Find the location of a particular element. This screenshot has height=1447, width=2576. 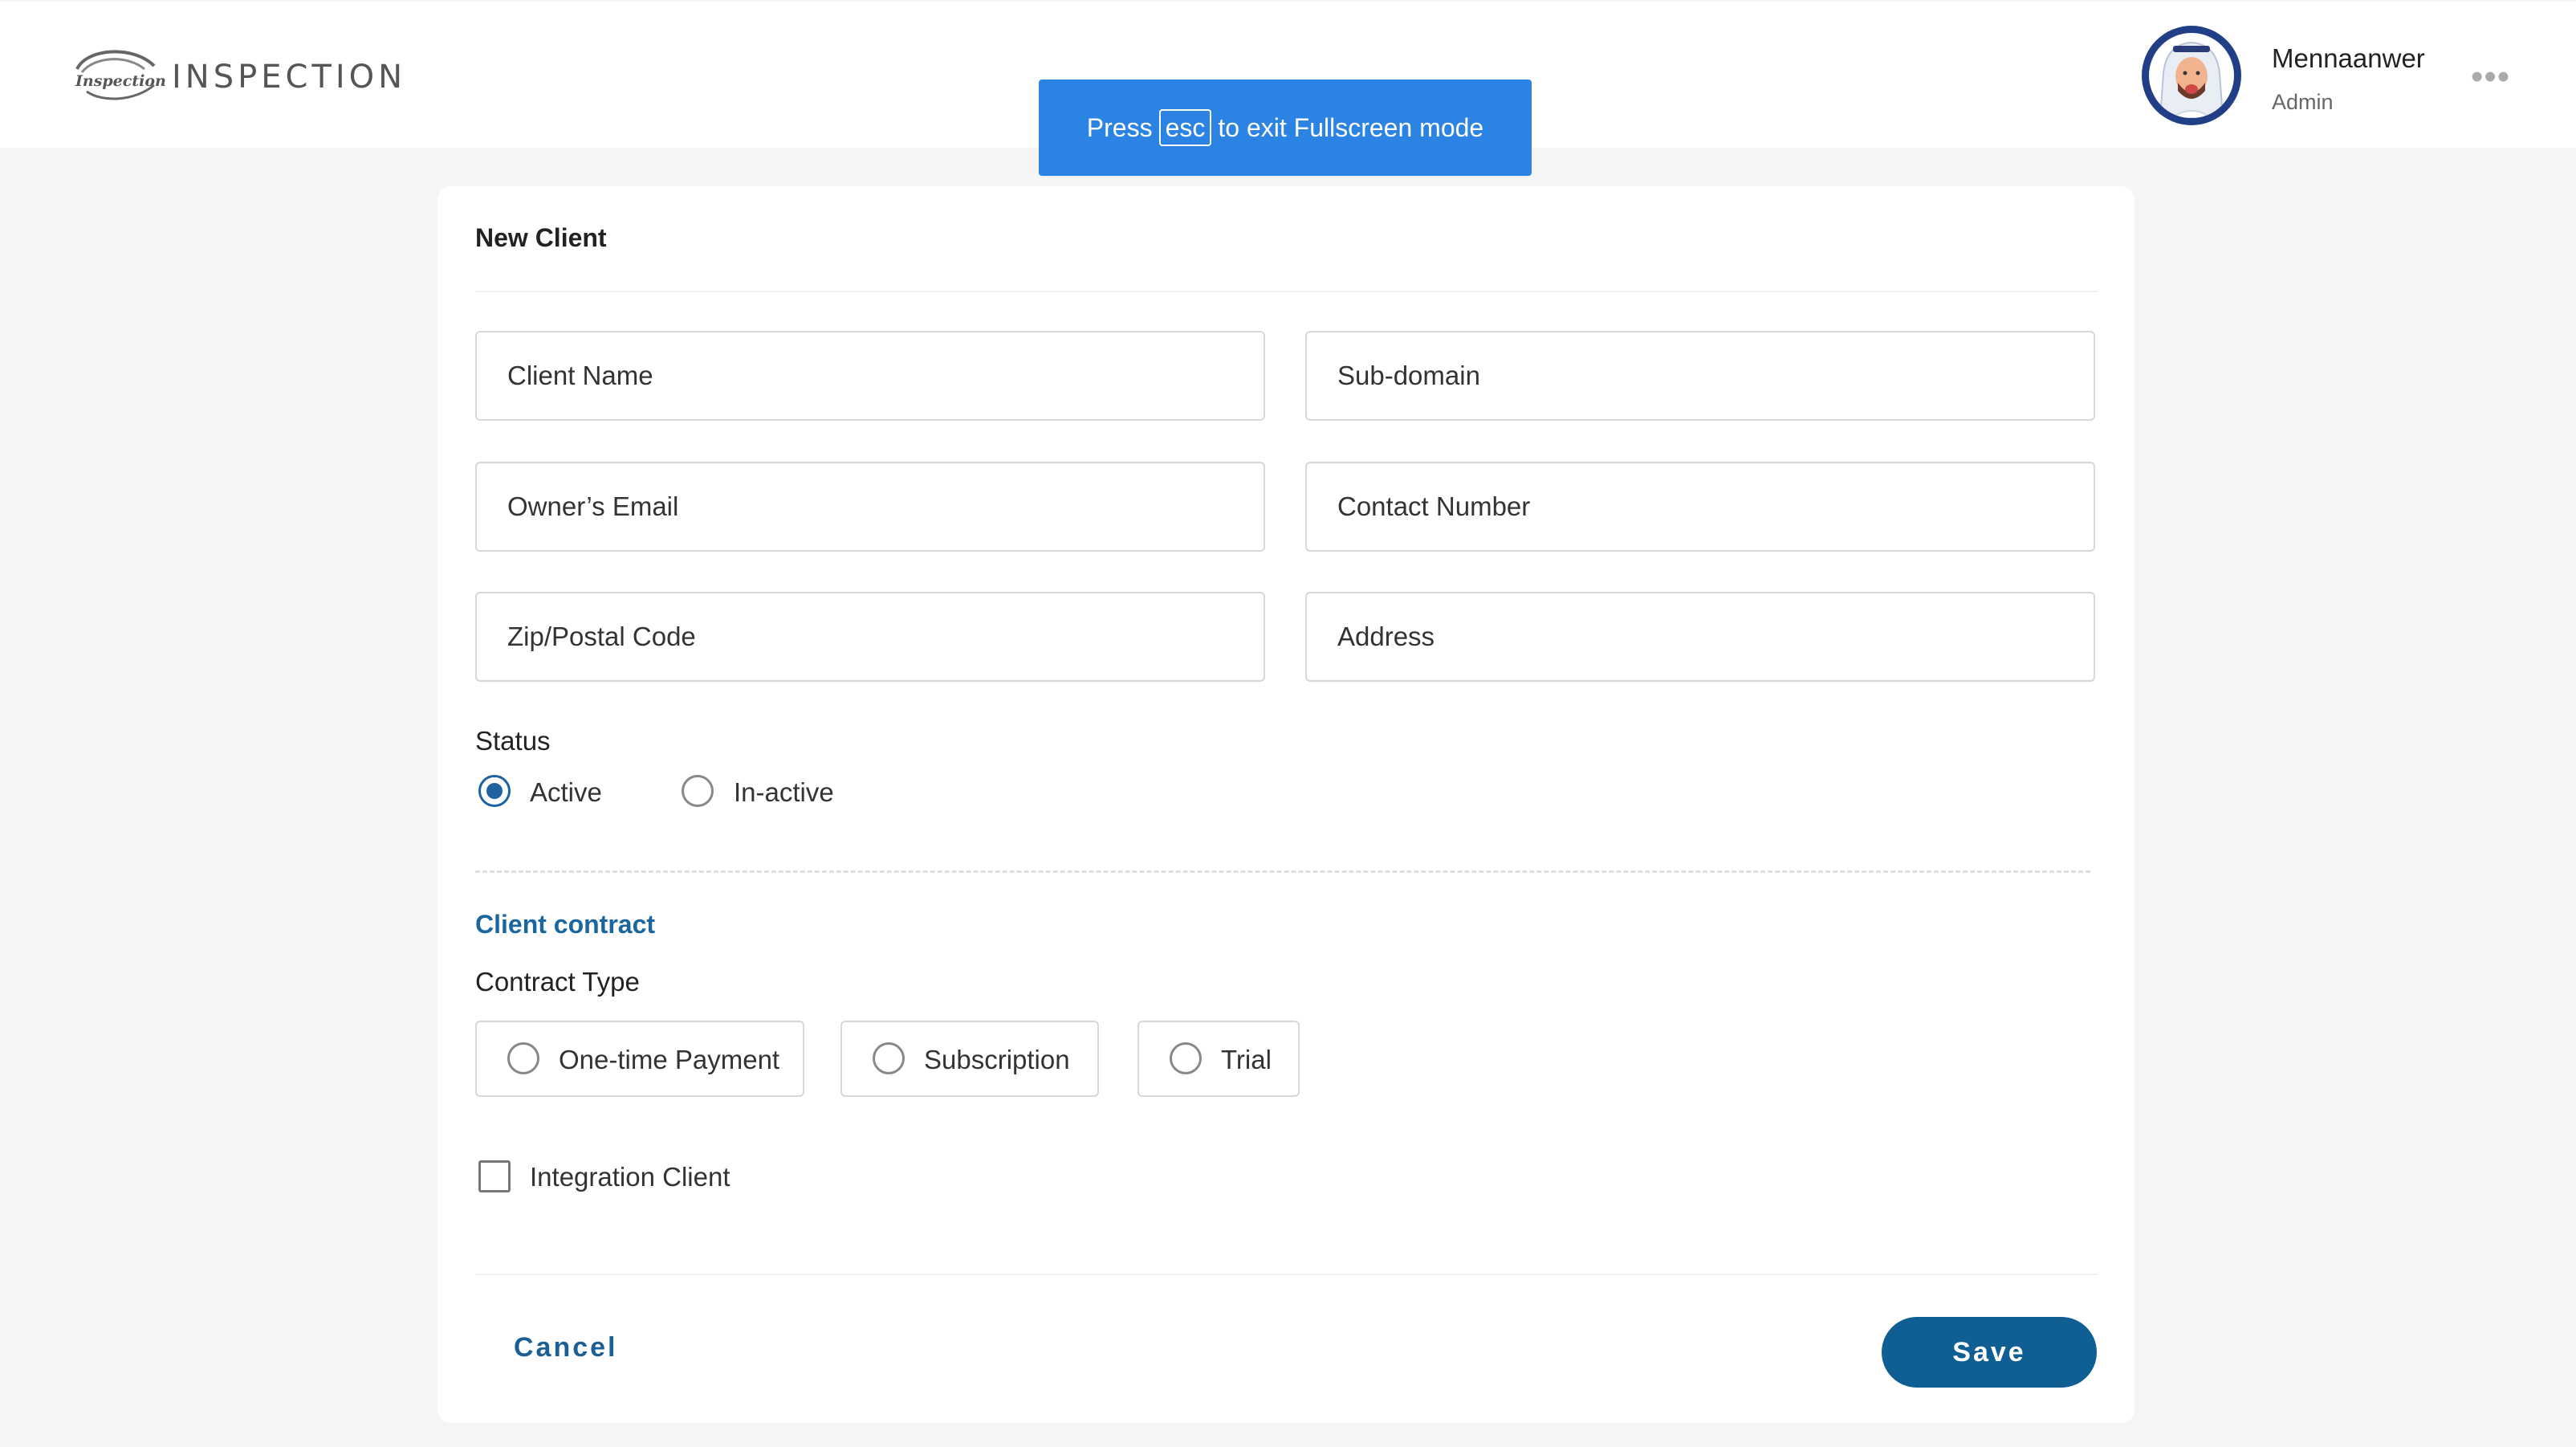

status-label: Status is located at coordinates (513, 741).